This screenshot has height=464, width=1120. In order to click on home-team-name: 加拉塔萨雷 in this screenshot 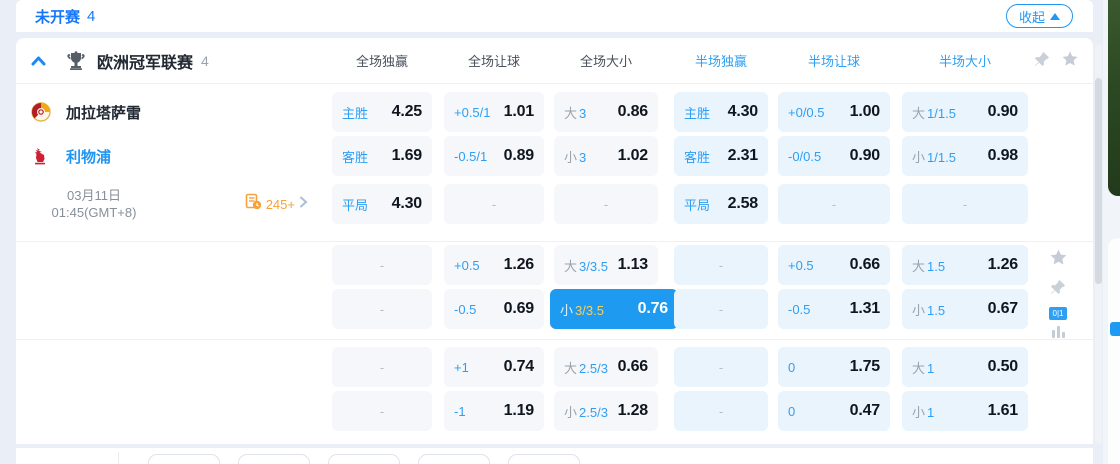, I will do `click(104, 113)`.